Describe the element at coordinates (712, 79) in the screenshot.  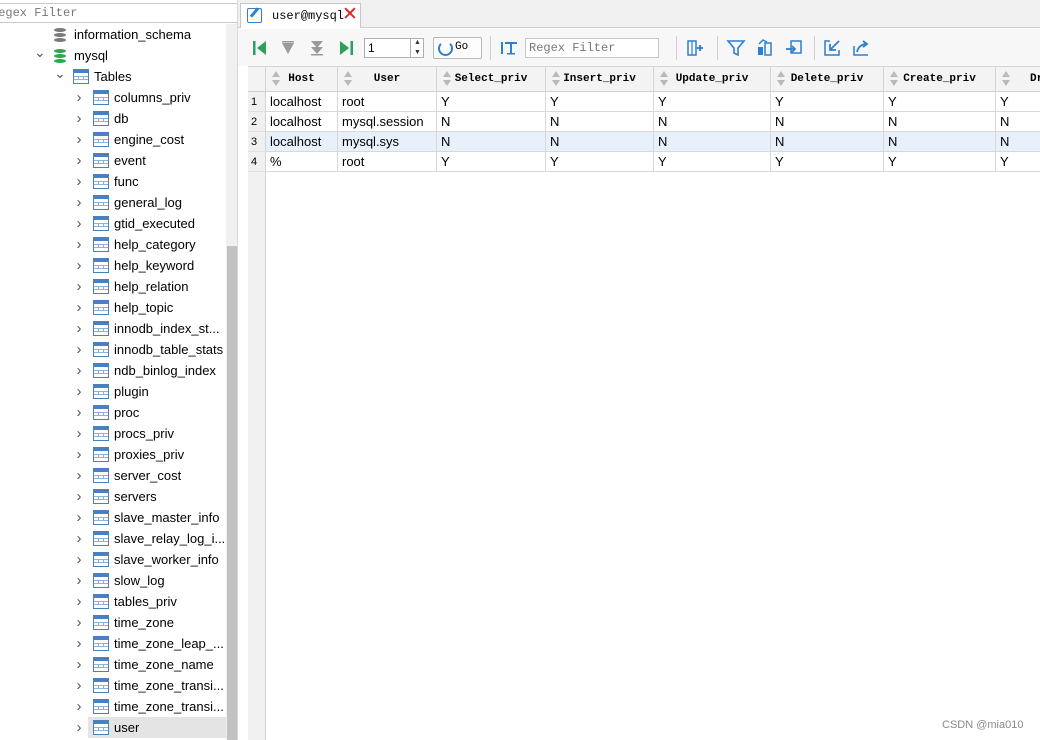
I see `column-header: Update_priv` at that location.